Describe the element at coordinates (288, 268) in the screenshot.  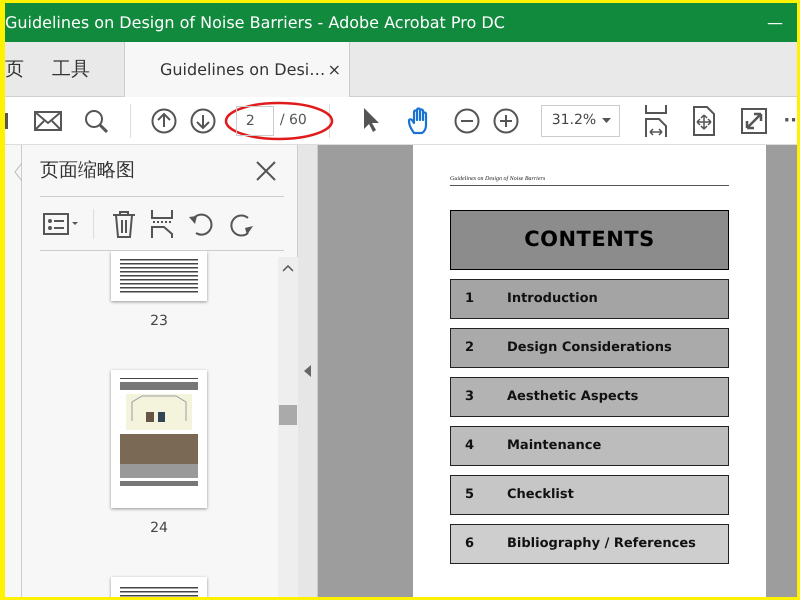
I see `chevron-up-icon` at that location.